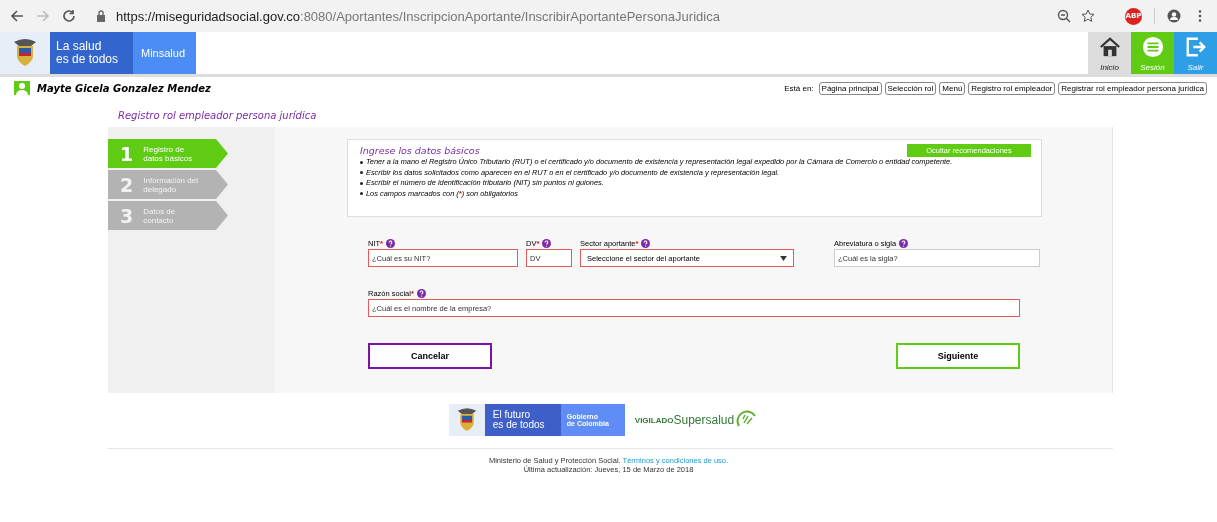  I want to click on breadcrumb-link: Página principal, so click(850, 88).